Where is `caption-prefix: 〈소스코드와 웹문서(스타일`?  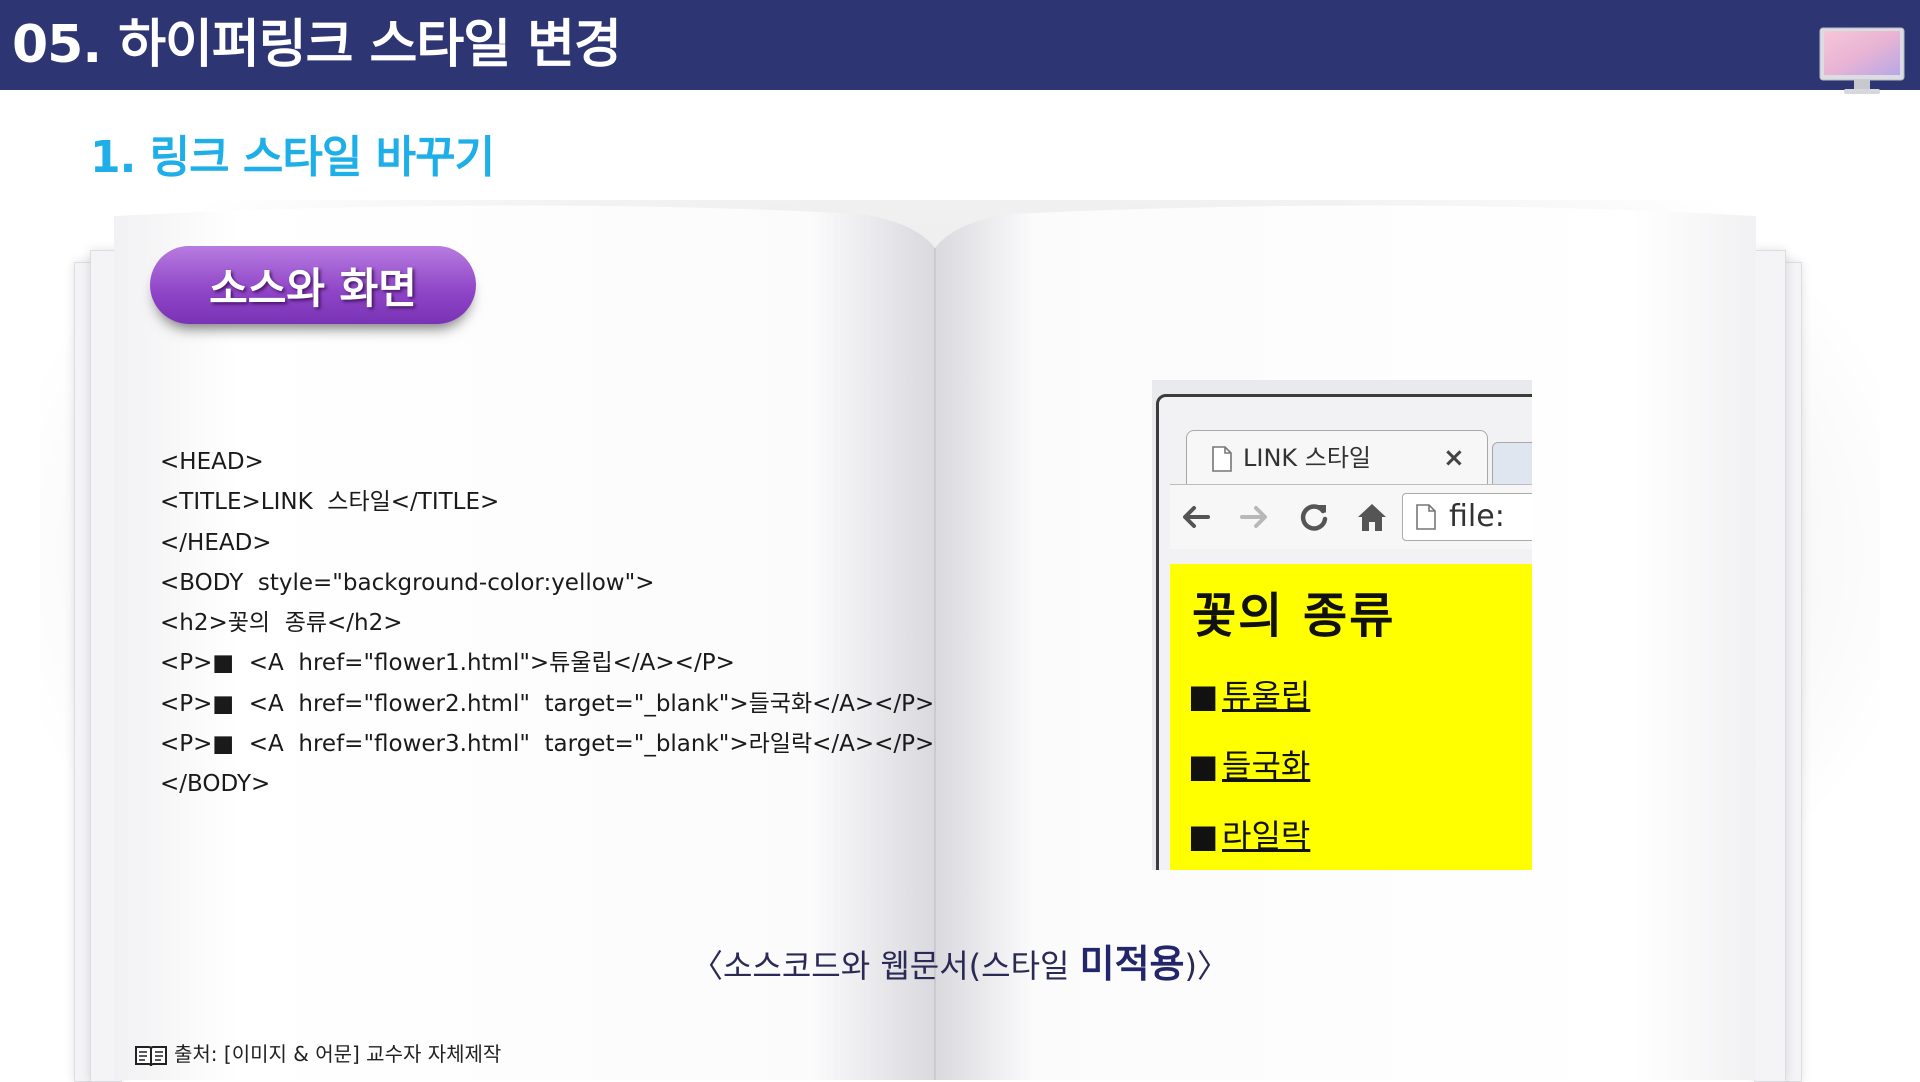
caption-prefix: 〈소스코드와 웹문서(스타일 is located at coordinates (885, 966).